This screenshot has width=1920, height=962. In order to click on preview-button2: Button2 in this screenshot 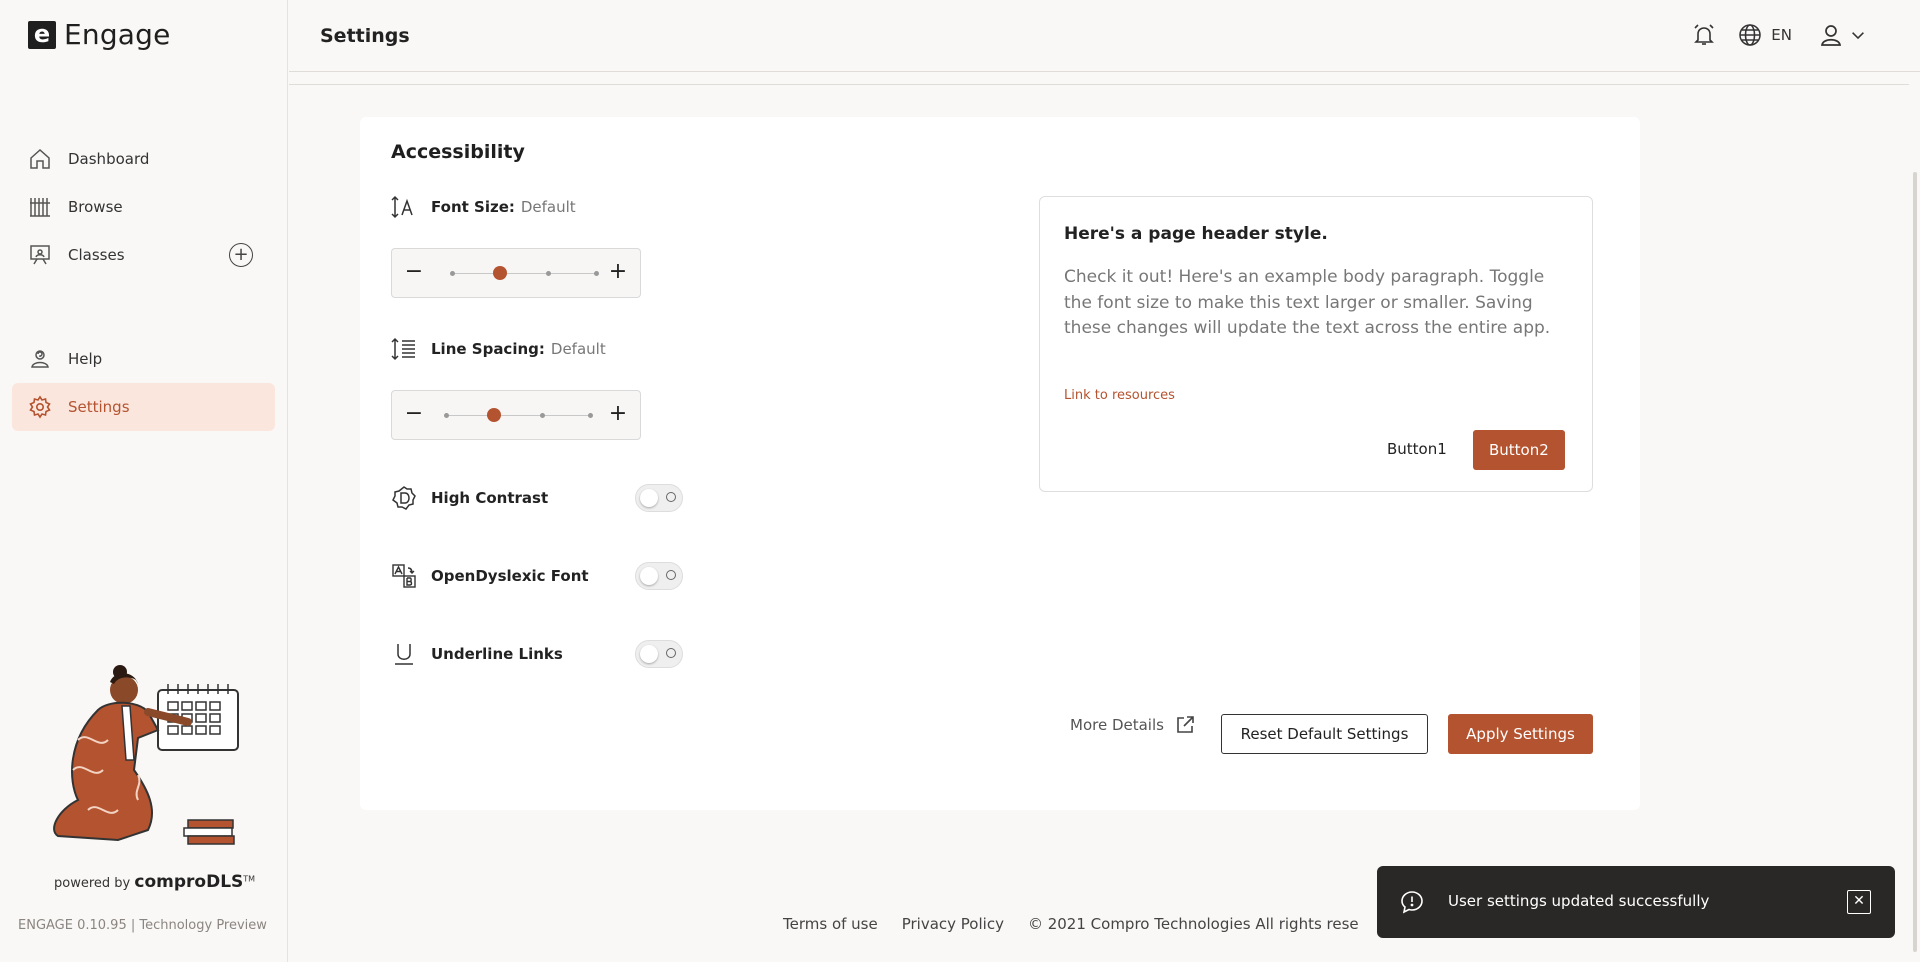, I will do `click(1519, 450)`.